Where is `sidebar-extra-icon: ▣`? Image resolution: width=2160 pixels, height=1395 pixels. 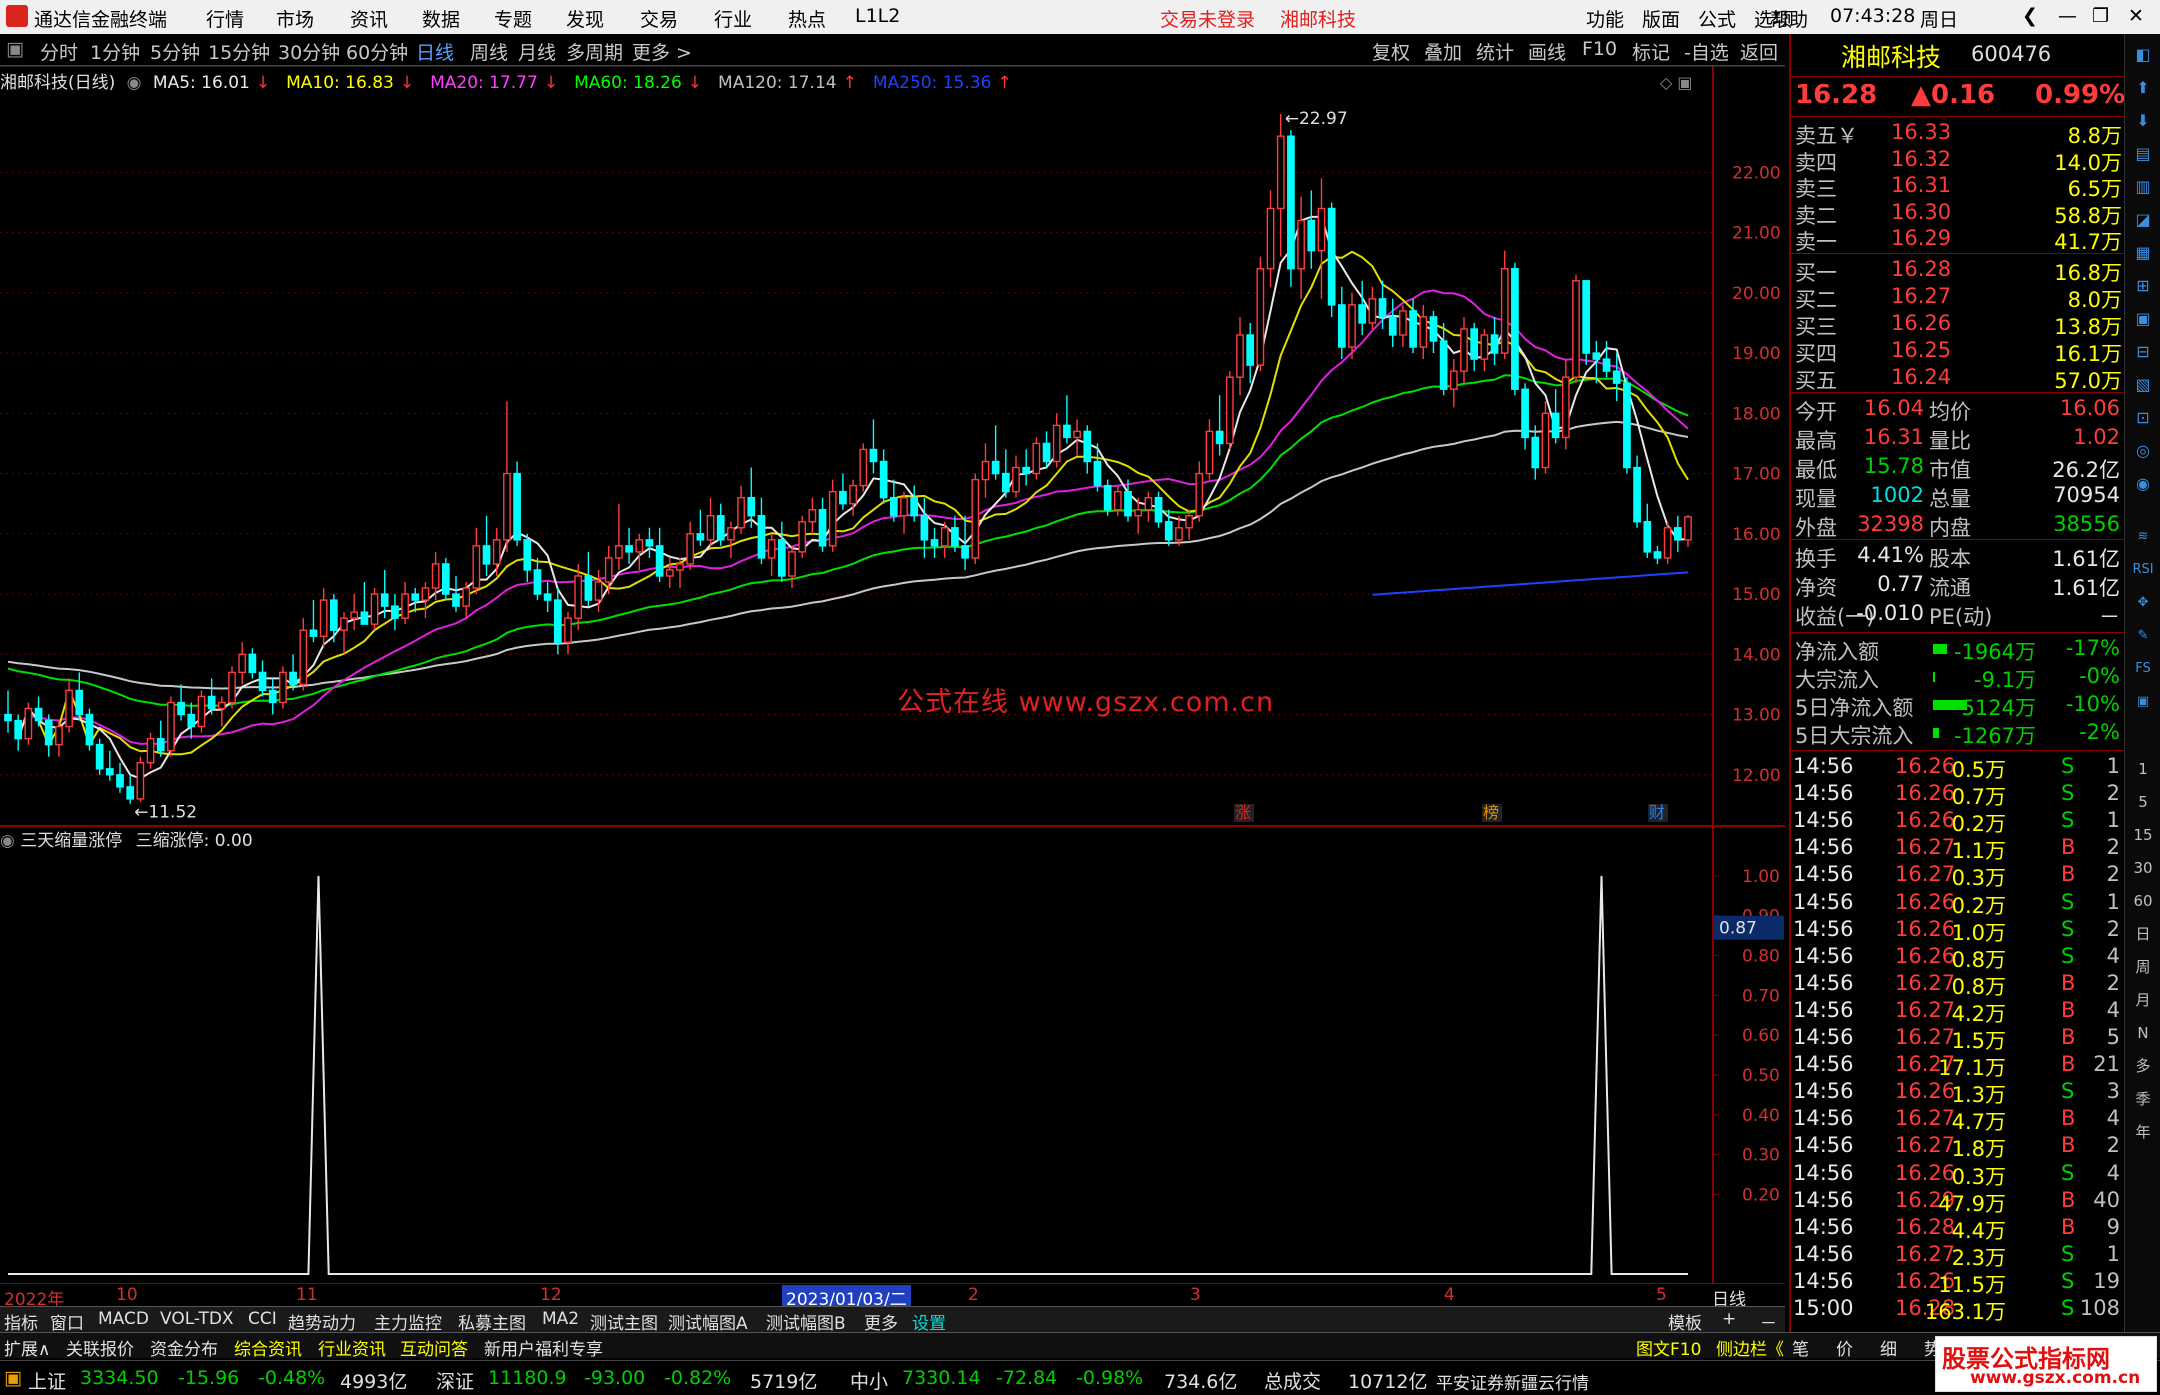
sidebar-extra-icon: ▣ is located at coordinates (2143, 702).